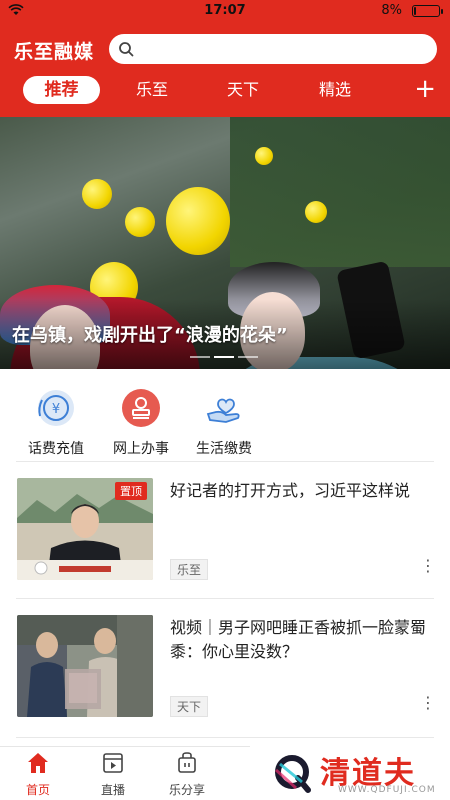 The image size is (450, 800). I want to click on status-bar: 17:07 8%, so click(225, 11).